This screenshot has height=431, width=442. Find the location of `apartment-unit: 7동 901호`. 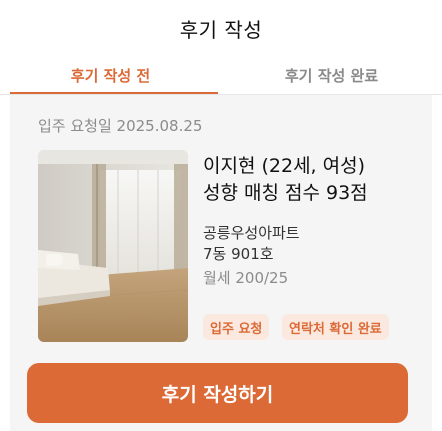

apartment-unit: 7동 901호 is located at coordinates (238, 254).